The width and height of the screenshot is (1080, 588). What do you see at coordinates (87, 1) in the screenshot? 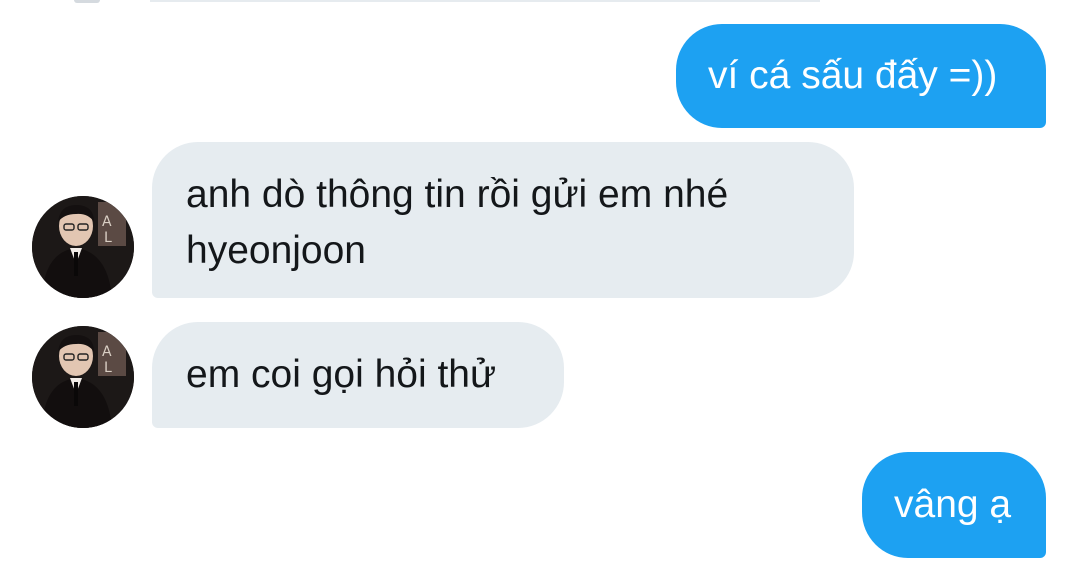
I see `previous-message-edge` at bounding box center [87, 1].